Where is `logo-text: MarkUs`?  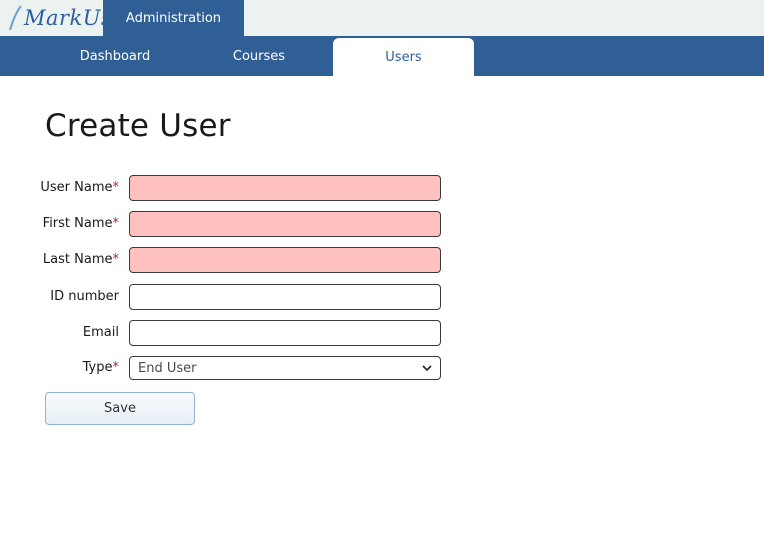 logo-text: MarkUs is located at coordinates (68, 18).